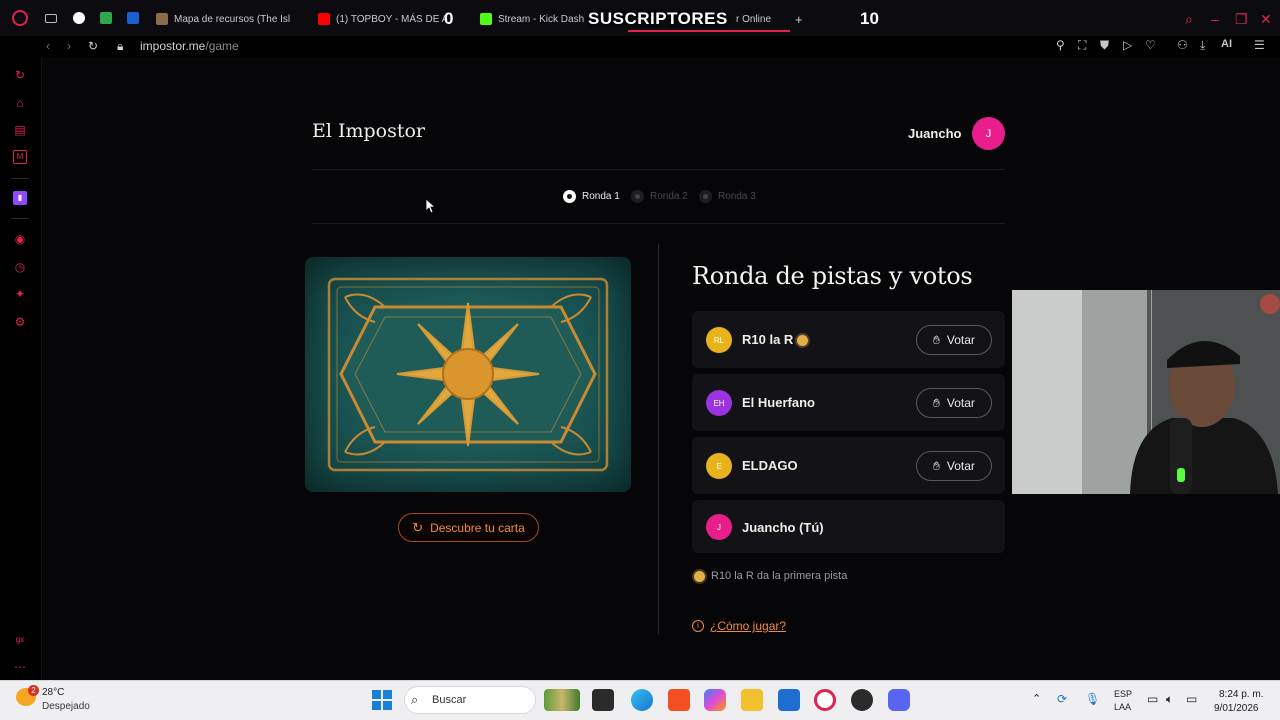 This screenshot has height=720, width=1280. Describe the element at coordinates (382, 19) in the screenshot. I see `tab-youtube: (1) TOPBOY - MÁS DE A` at that location.